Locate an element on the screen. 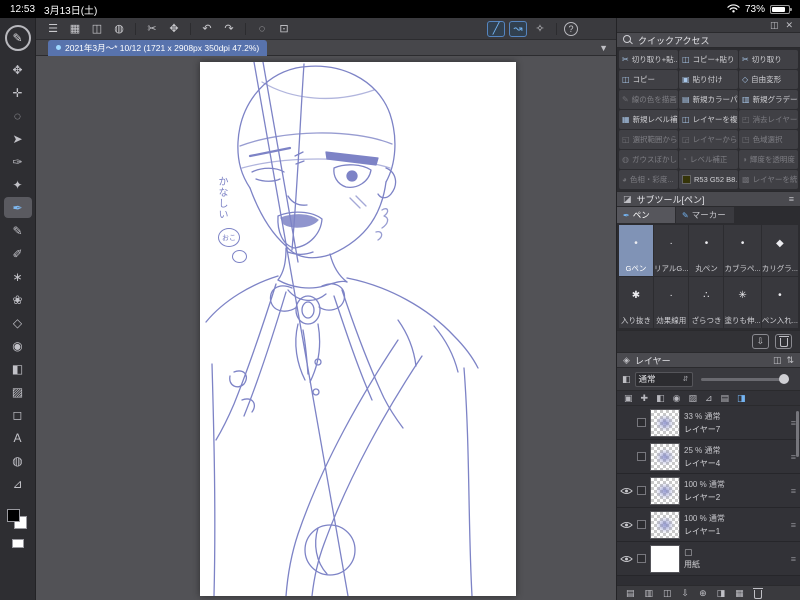 The image size is (800, 600). qa-flatten-layers: ▩ レイヤーを統 is located at coordinates (768, 179).